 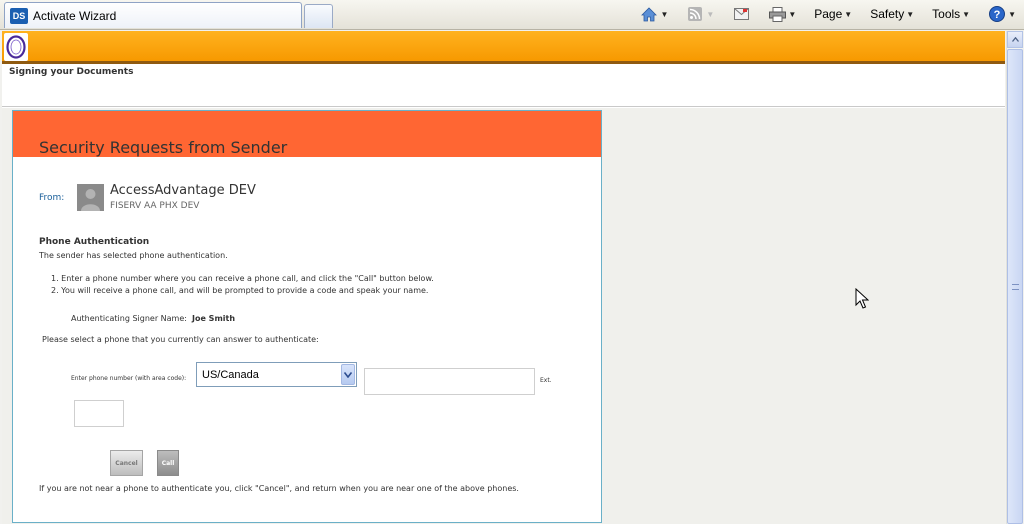 What do you see at coordinates (183, 190) in the screenshot?
I see `sender-name: AccessAdvantage DEV` at bounding box center [183, 190].